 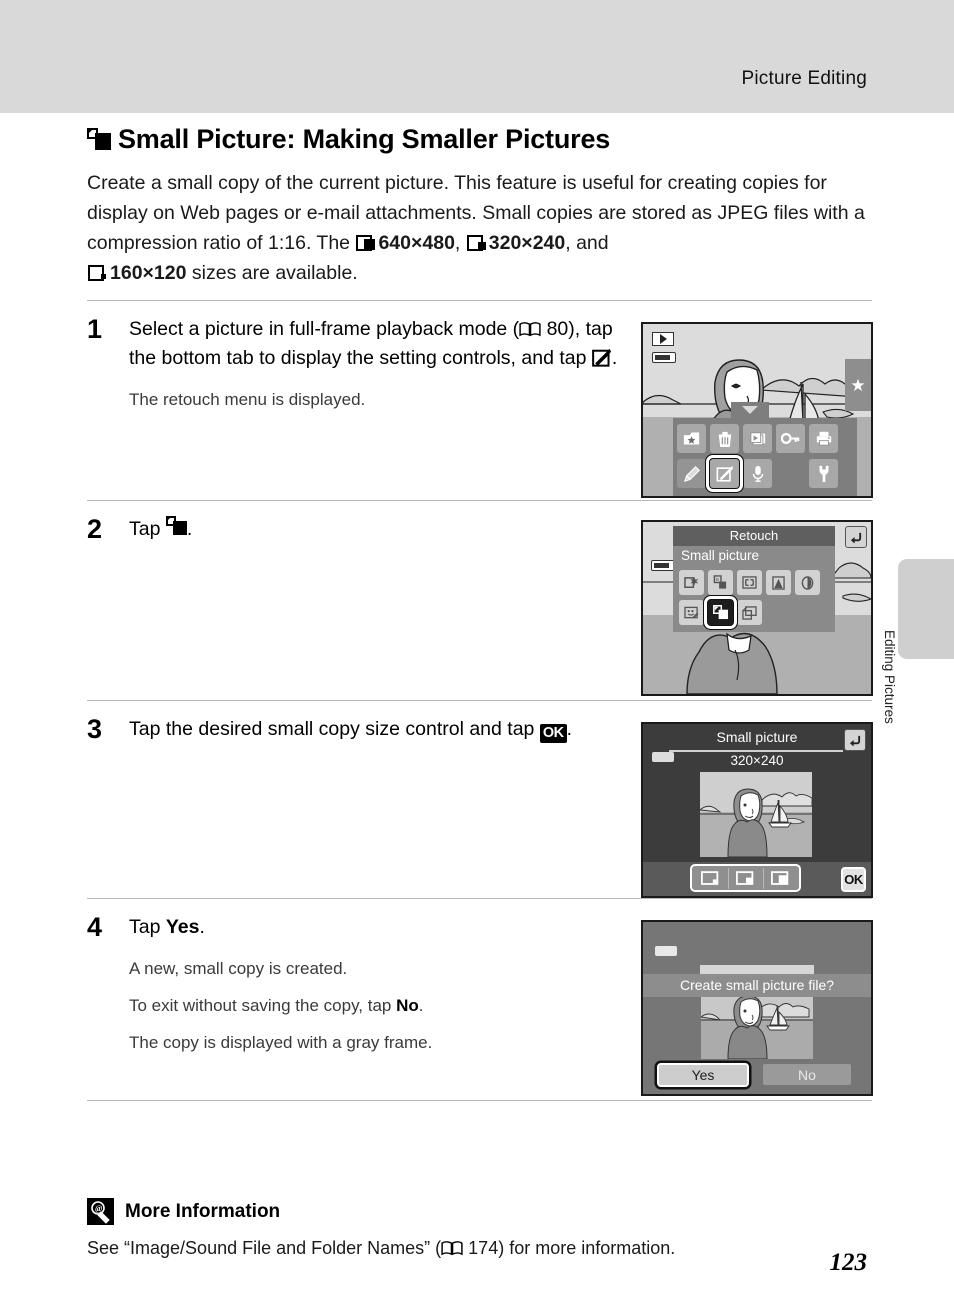 I want to click on step-4-subtext-1: A new, small copy is created., so click(x=238, y=968).